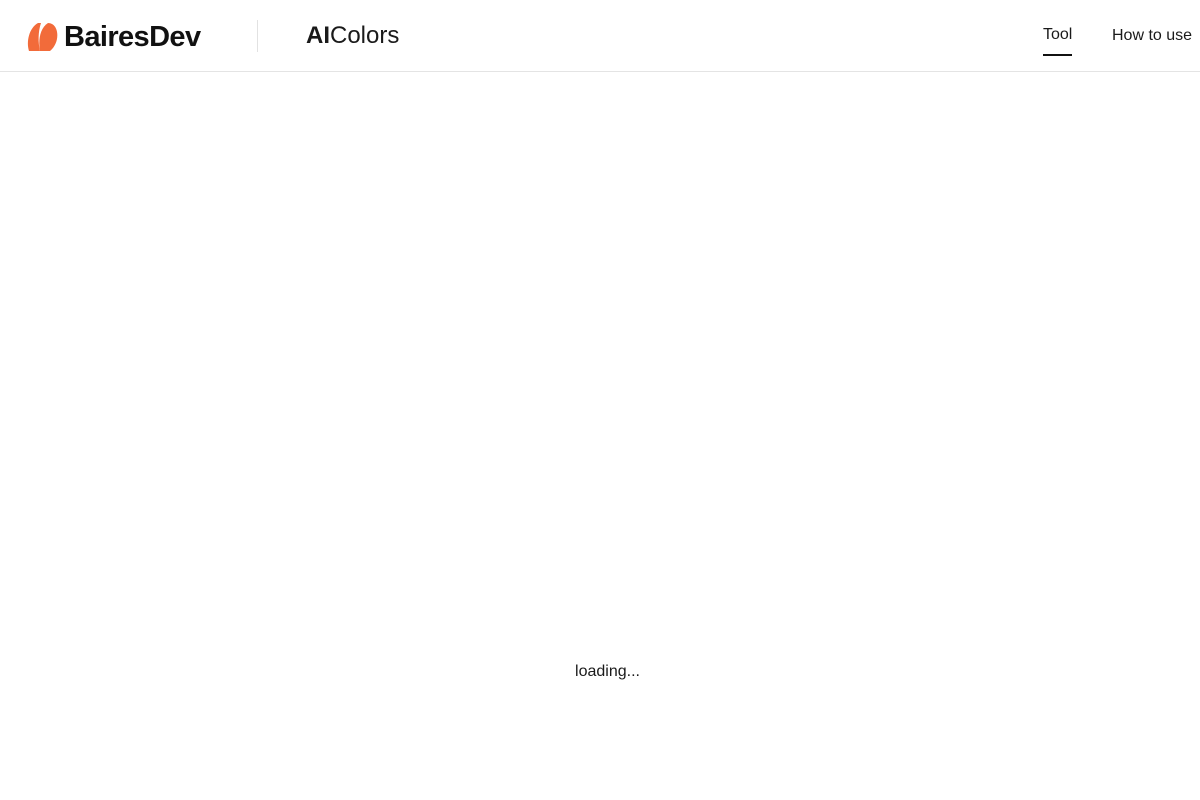 The height and width of the screenshot is (800, 1200). I want to click on bairesdev-logo: BairesDev, so click(113, 37).